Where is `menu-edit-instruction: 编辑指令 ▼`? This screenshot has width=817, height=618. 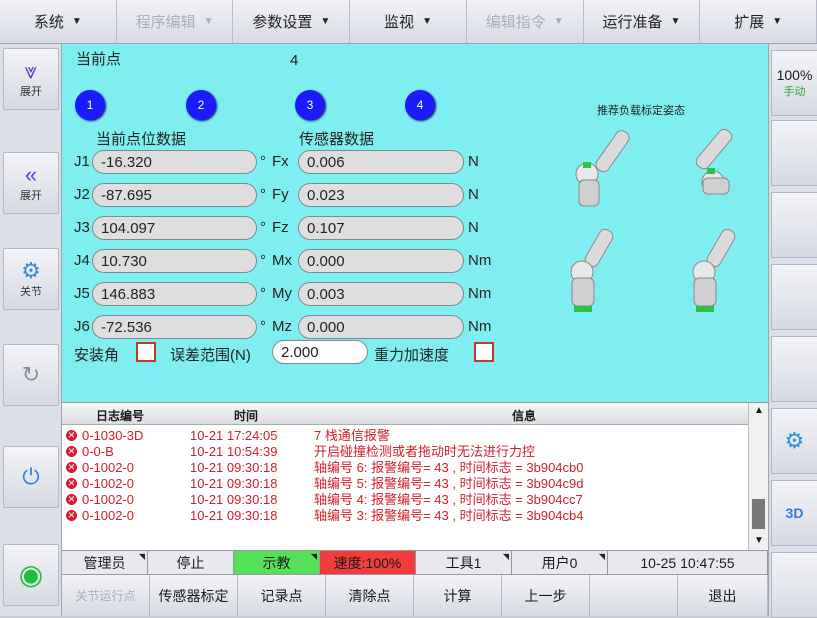
menu-edit-instruction: 编辑指令 ▼ is located at coordinates (525, 21).